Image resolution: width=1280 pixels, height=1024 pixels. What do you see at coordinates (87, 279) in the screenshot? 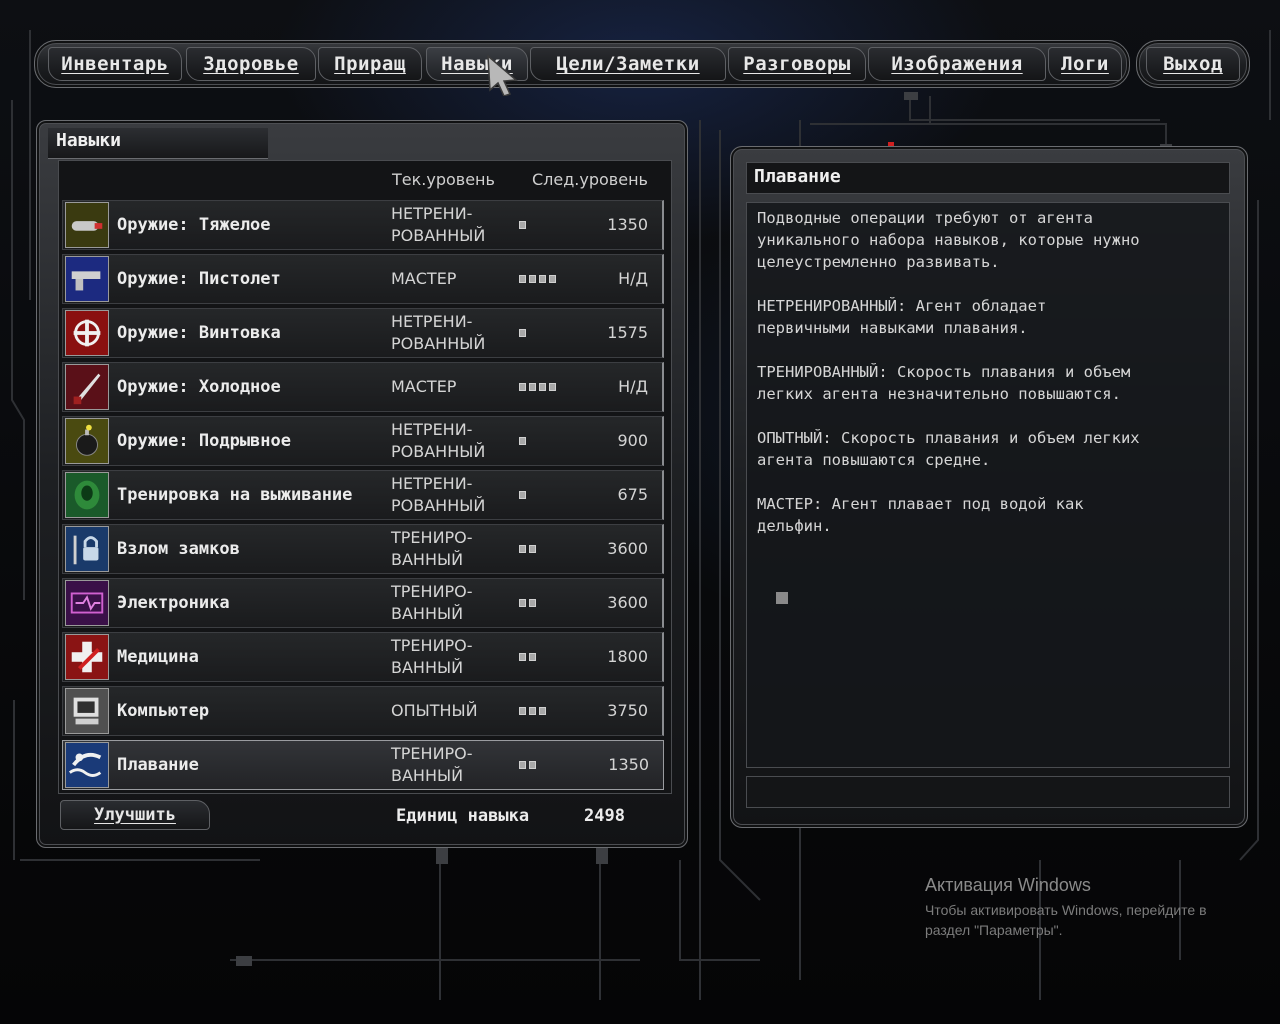
I see `pistol-icon` at bounding box center [87, 279].